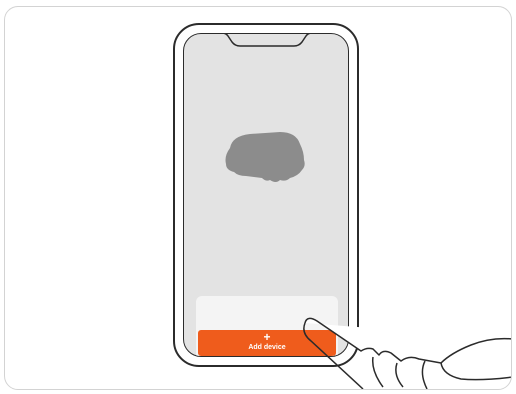 The height and width of the screenshot is (394, 516). I want to click on phone-notch, so click(267, 40).